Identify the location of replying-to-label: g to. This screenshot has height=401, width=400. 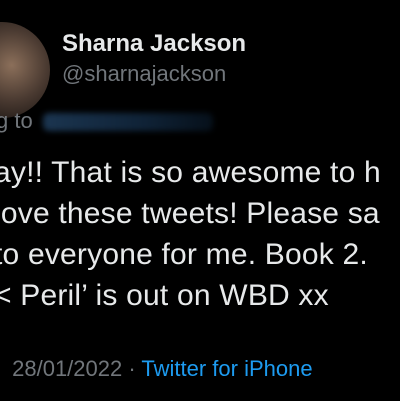
(16, 120).